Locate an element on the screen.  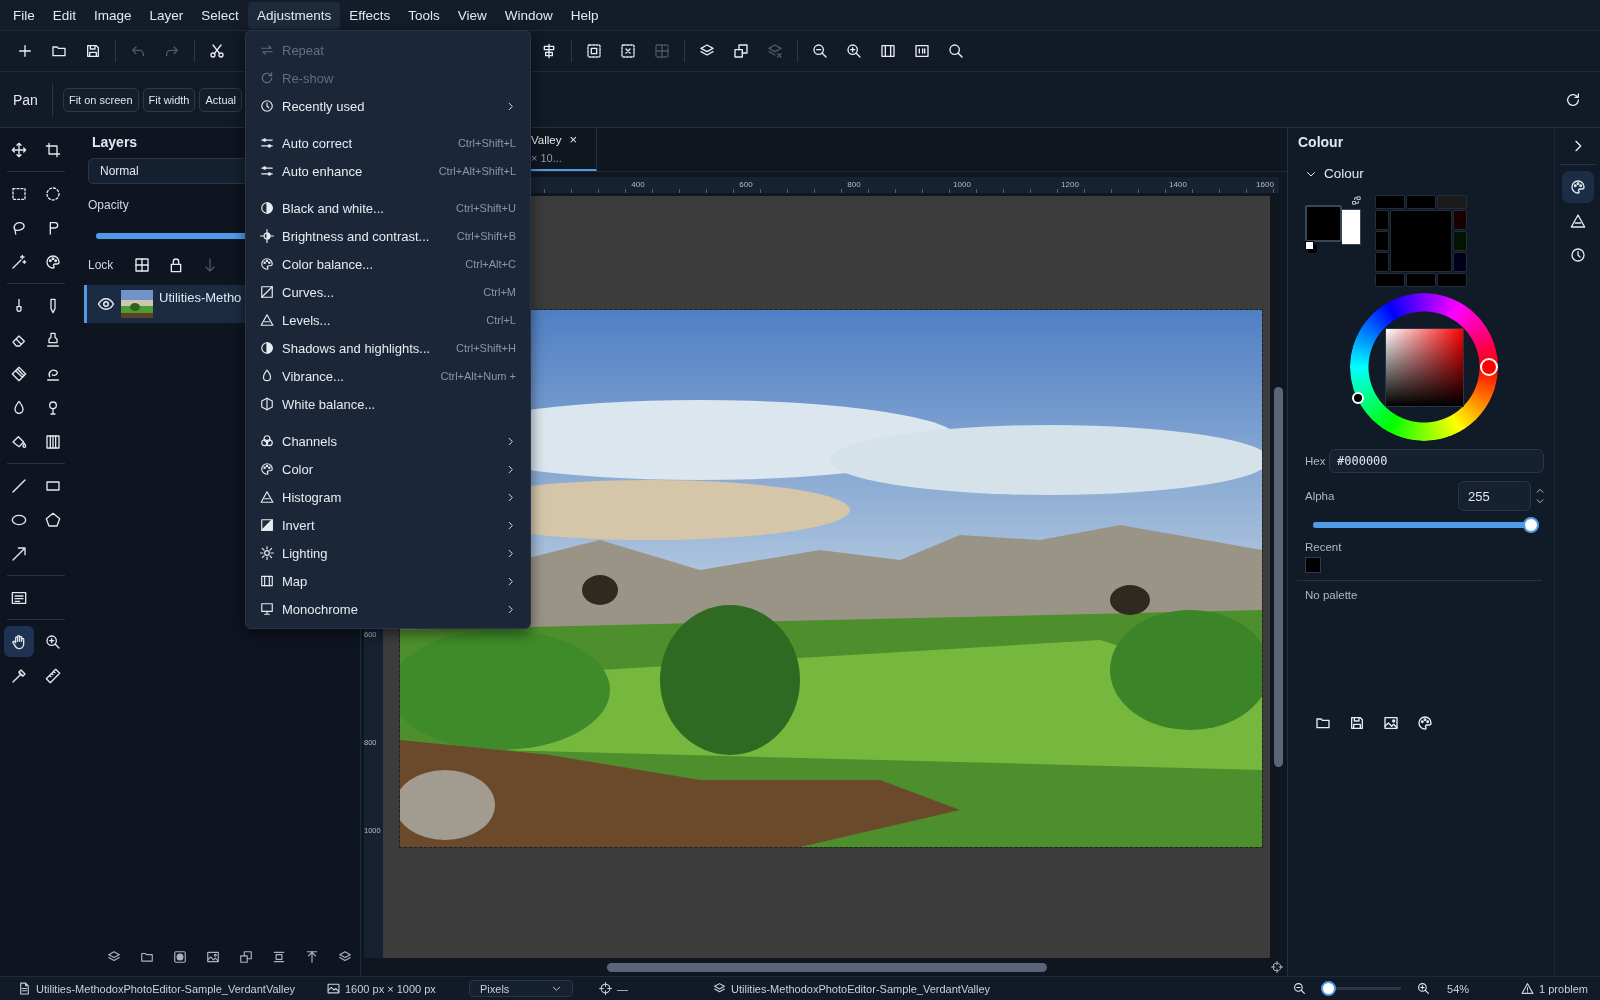
zoom-percentage: 54% is located at coordinates (1459, 988).